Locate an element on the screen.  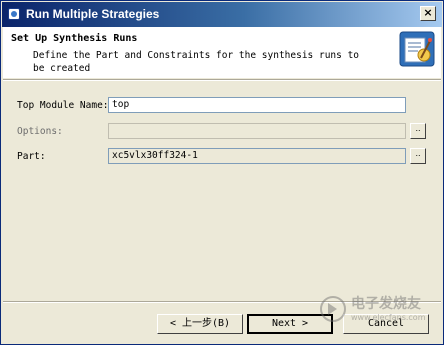
wizard-icon is located at coordinates (417, 49).